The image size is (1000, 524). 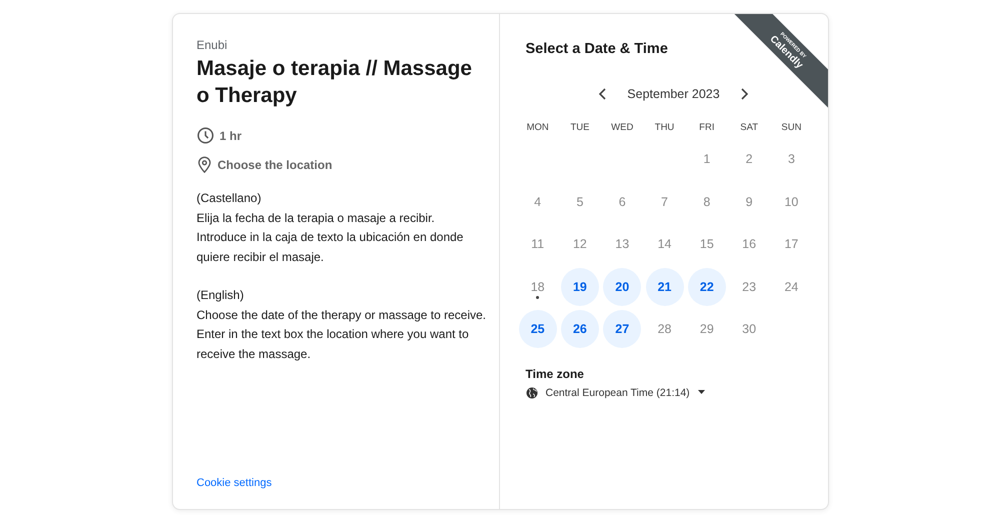 What do you see at coordinates (701, 392) in the screenshot?
I see `caret-down-icon` at bounding box center [701, 392].